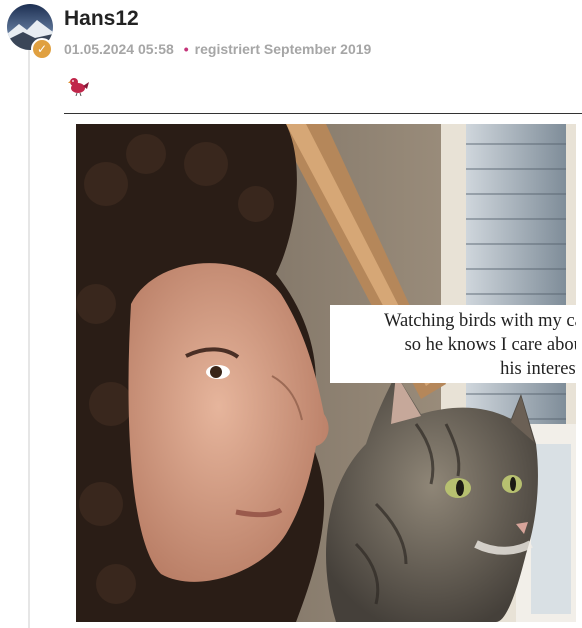  What do you see at coordinates (538, 369) in the screenshot?
I see `caption-line: his interests` at bounding box center [538, 369].